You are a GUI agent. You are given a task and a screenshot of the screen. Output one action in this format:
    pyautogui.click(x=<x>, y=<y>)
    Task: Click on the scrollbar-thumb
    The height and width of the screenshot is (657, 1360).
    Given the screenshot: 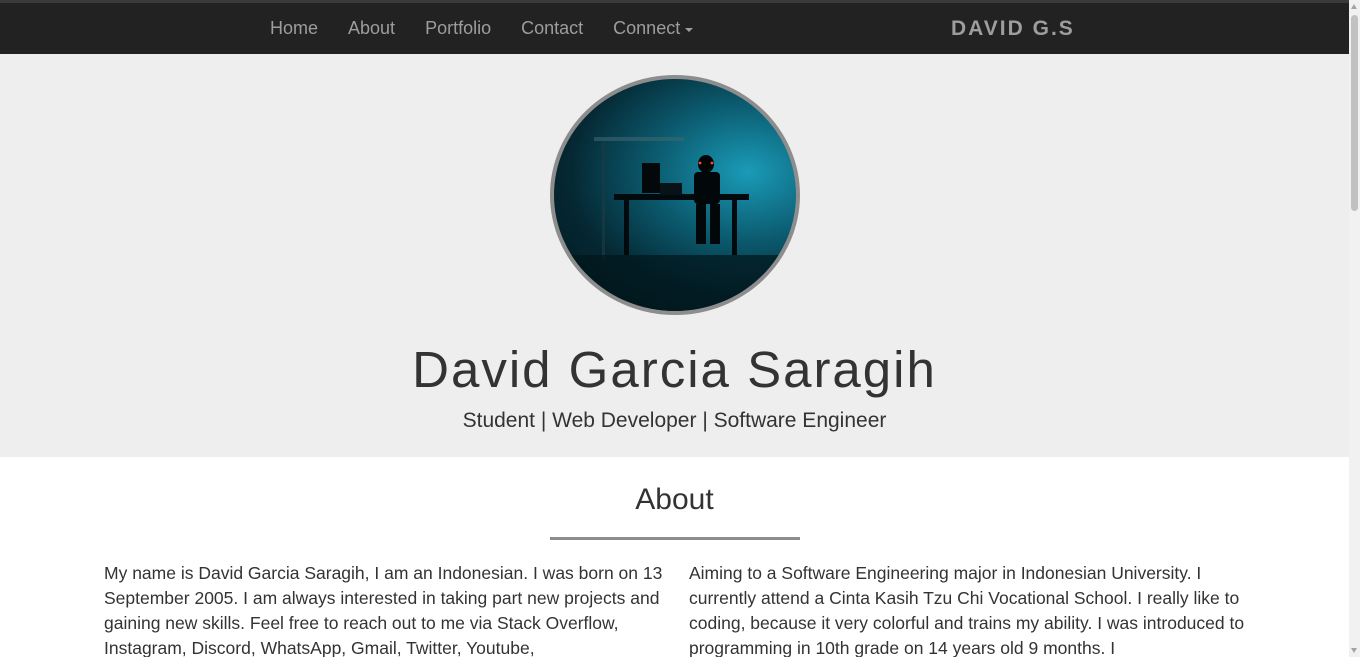 What is the action you would take?
    pyautogui.click(x=1354, y=113)
    